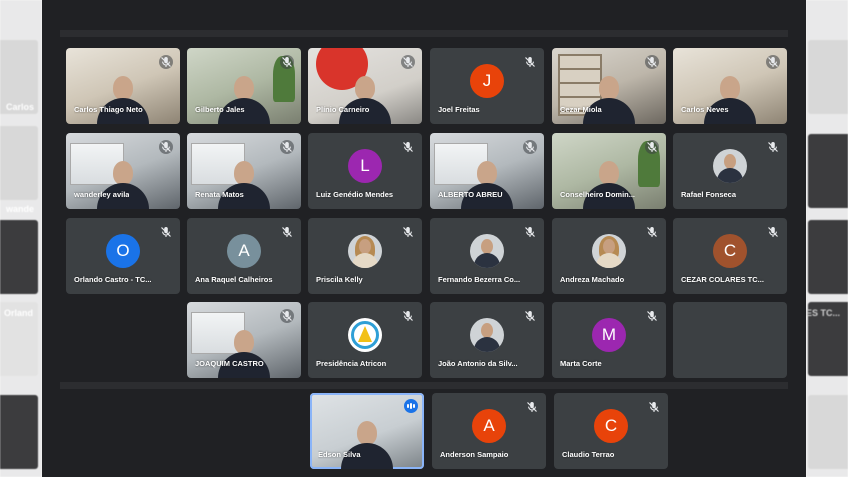 The image size is (848, 477). I want to click on participant-tile: Gilberto Jales, so click(244, 86).